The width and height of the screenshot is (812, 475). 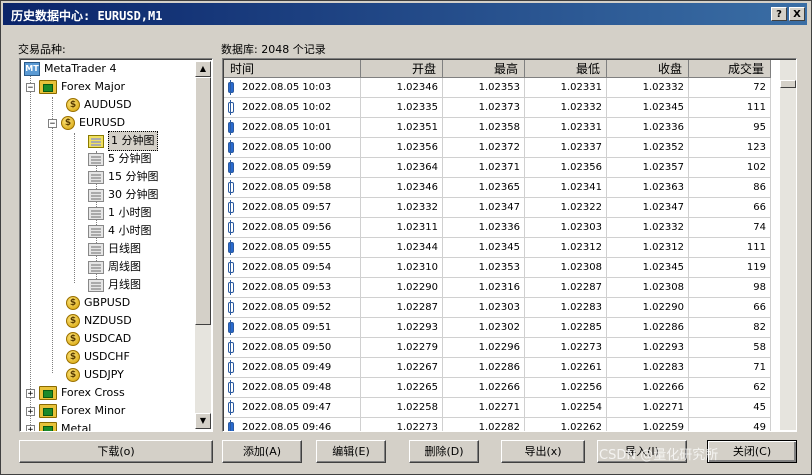 I want to click on tree-timeframe-w1: 周线图, so click(x=114, y=267).